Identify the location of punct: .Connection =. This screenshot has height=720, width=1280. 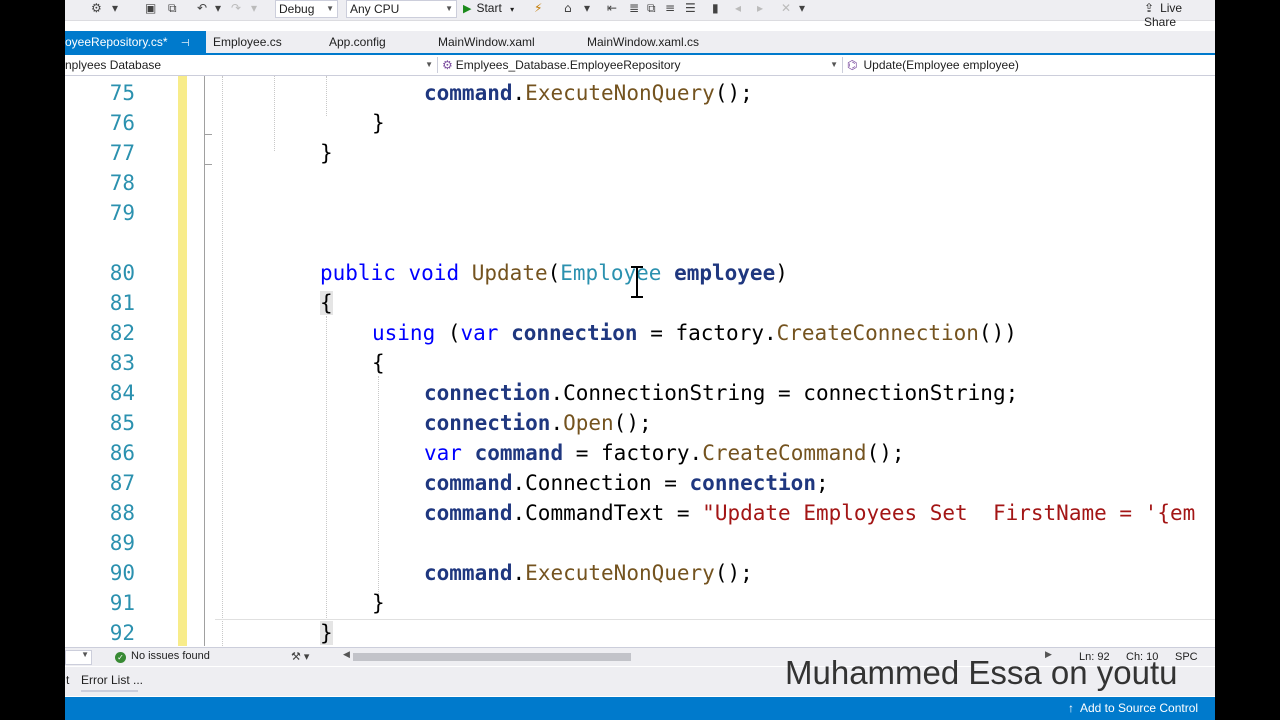
(601, 483).